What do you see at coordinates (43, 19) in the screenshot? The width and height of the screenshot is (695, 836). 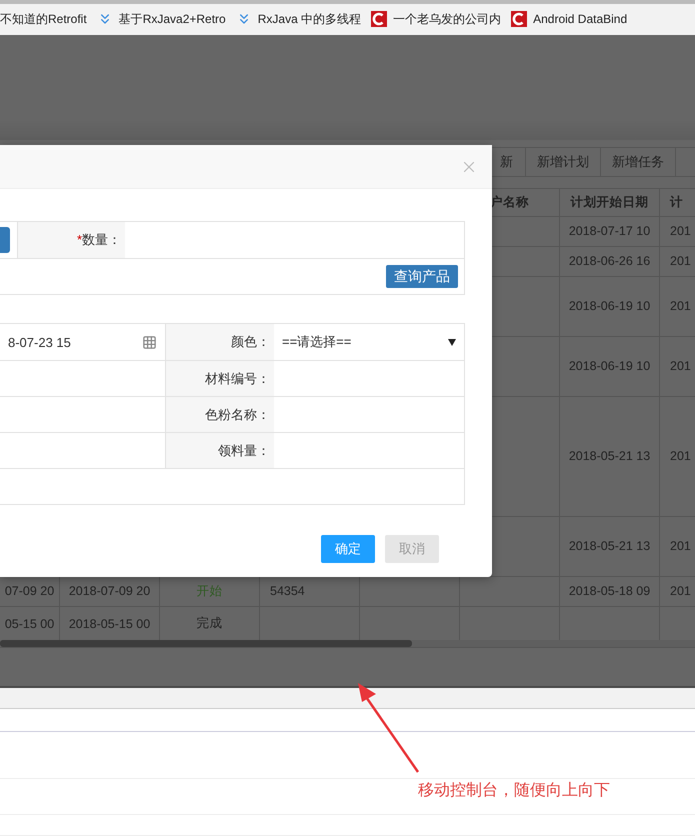 I see `bookmark: 不知道的Retrofit` at bounding box center [43, 19].